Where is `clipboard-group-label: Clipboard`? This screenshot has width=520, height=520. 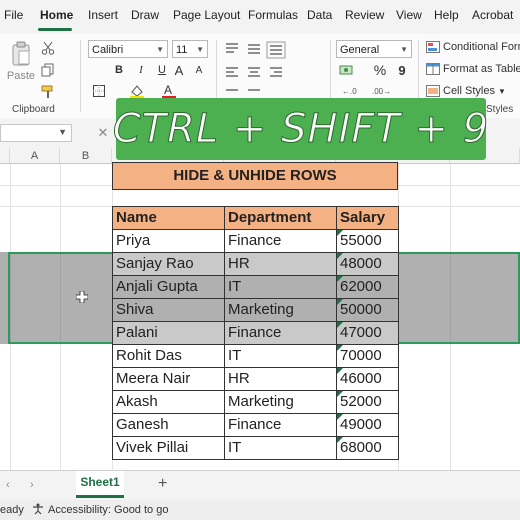
clipboard-group-label: Clipboard is located at coordinates (33, 109).